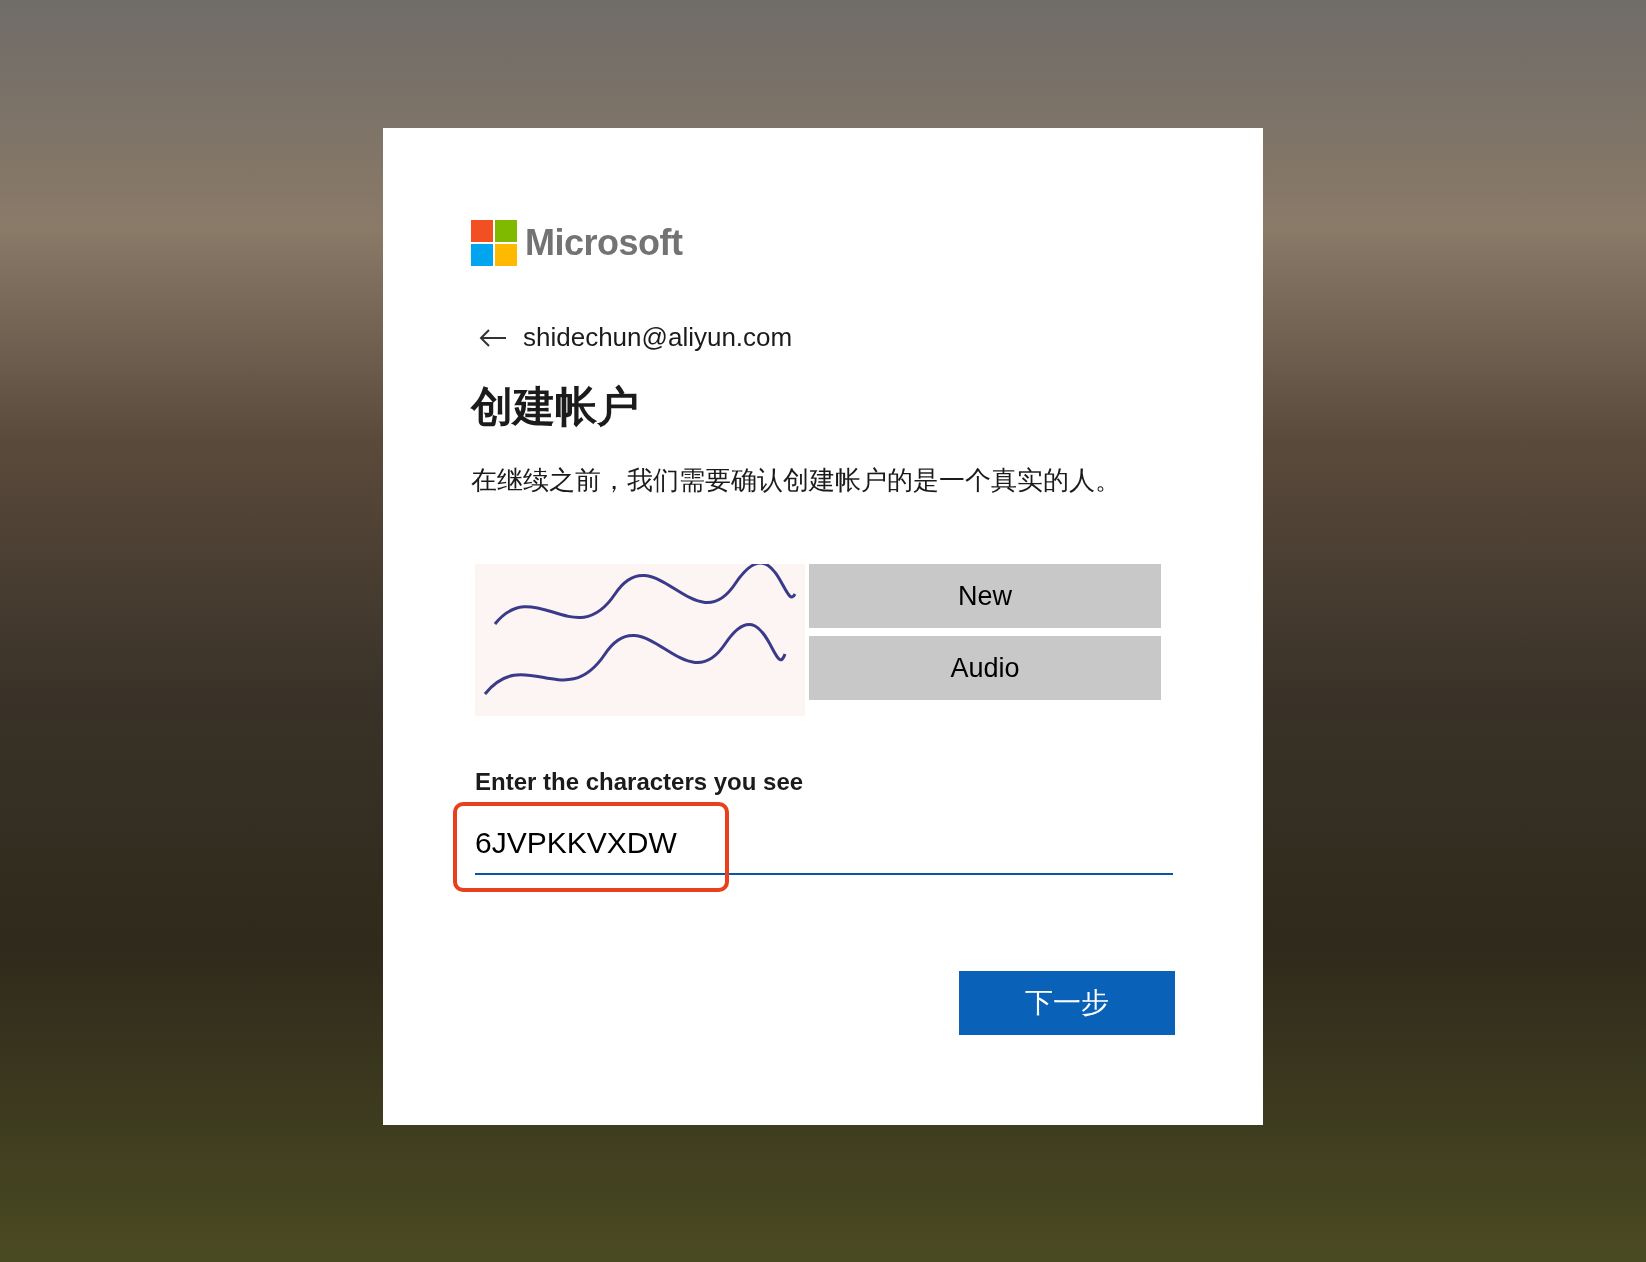 The height and width of the screenshot is (1262, 1646). What do you see at coordinates (1067, 1003) in the screenshot?
I see `next-button: 下一步` at bounding box center [1067, 1003].